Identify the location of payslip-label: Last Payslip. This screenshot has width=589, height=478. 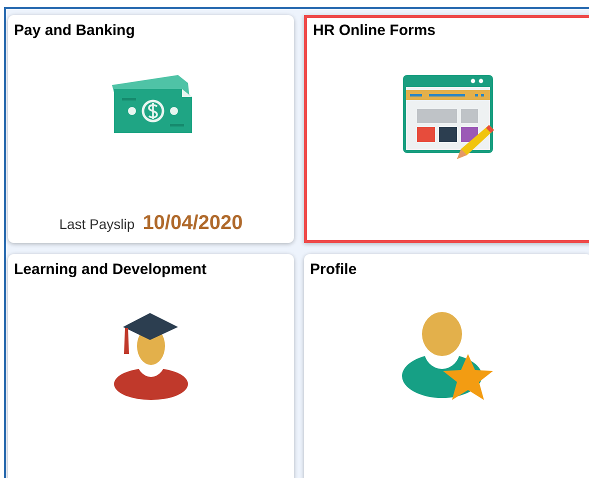
(97, 224).